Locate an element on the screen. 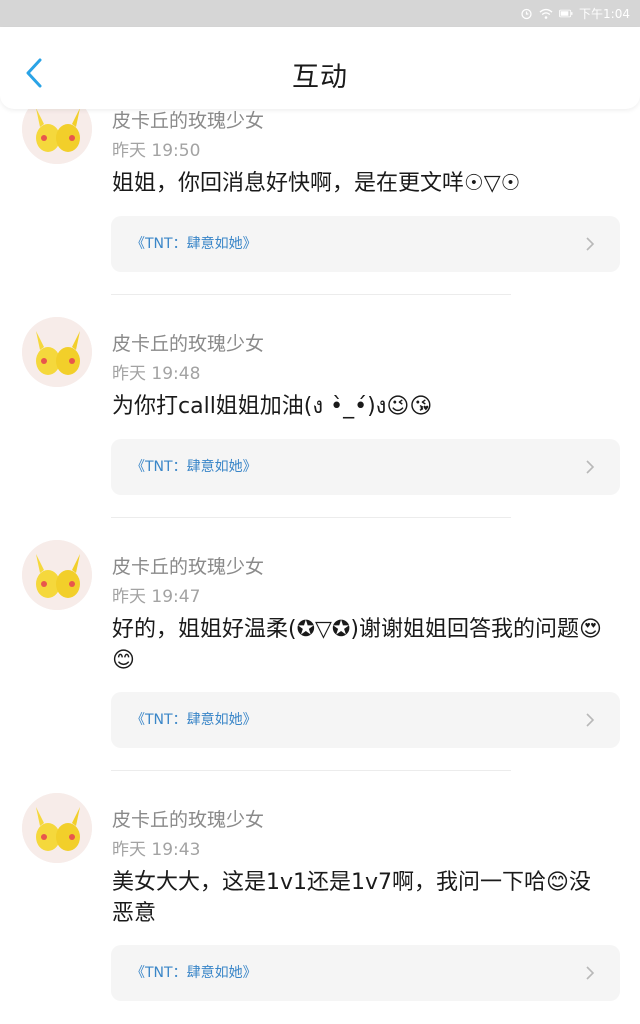 This screenshot has height=1024, width=640. comment-text: 为你打call姐姐加油(ง •̀_•́)ง😉😘 is located at coordinates (272, 406).